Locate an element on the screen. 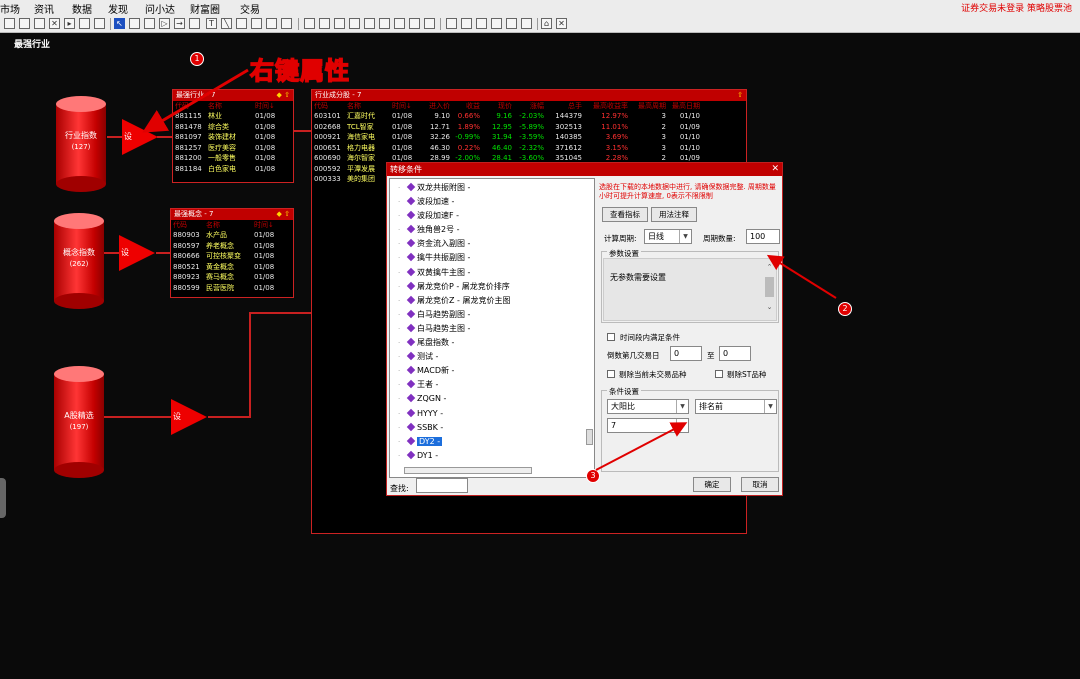  pointer-icon: ↖ is located at coordinates (119, 23).